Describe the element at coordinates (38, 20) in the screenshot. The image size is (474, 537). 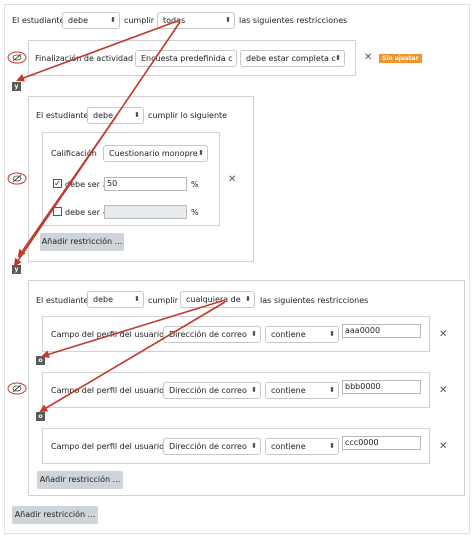
I see `top-student-label: El estudiante` at that location.